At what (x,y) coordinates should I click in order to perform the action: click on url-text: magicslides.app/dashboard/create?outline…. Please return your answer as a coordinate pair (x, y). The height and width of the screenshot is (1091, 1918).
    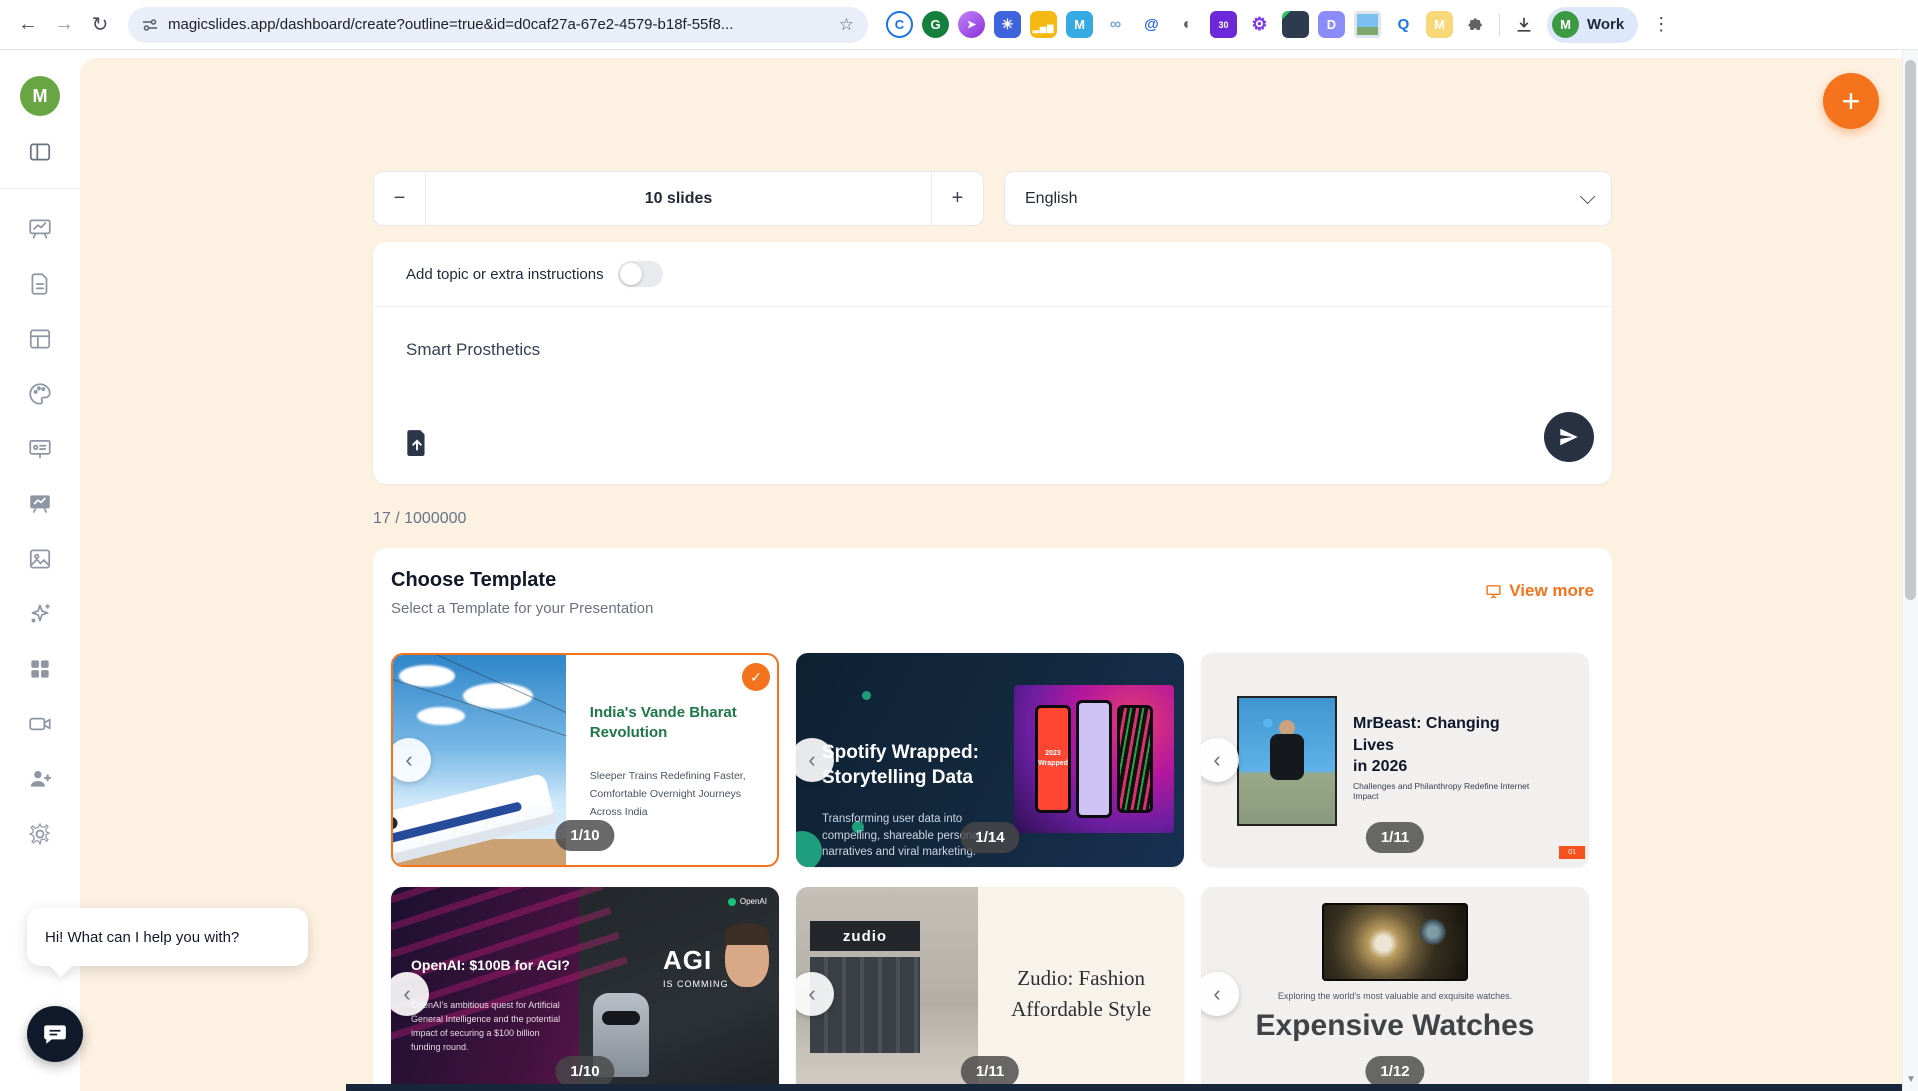
    Looking at the image, I should click on (498, 24).